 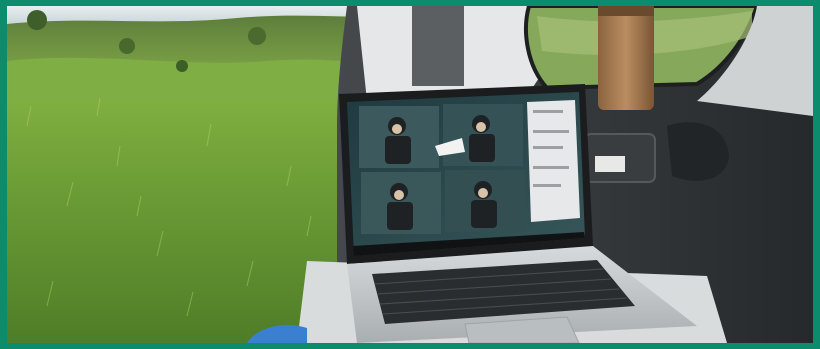 What do you see at coordinates (626, 11) in the screenshot?
I see `tumbler-lid` at bounding box center [626, 11].